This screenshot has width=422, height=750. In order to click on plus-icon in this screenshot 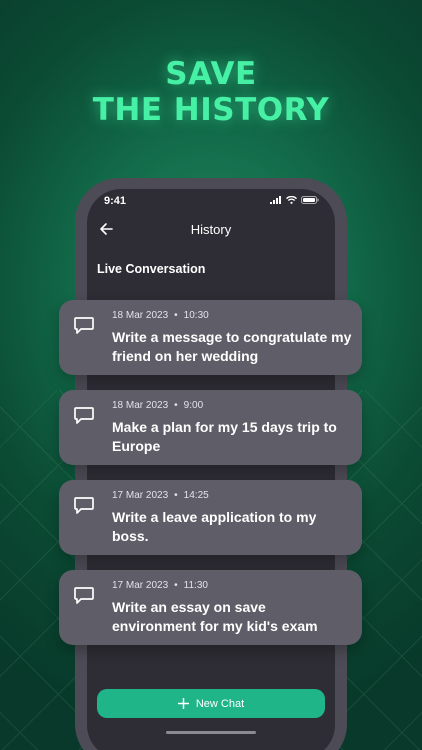, I will do `click(183, 703)`.